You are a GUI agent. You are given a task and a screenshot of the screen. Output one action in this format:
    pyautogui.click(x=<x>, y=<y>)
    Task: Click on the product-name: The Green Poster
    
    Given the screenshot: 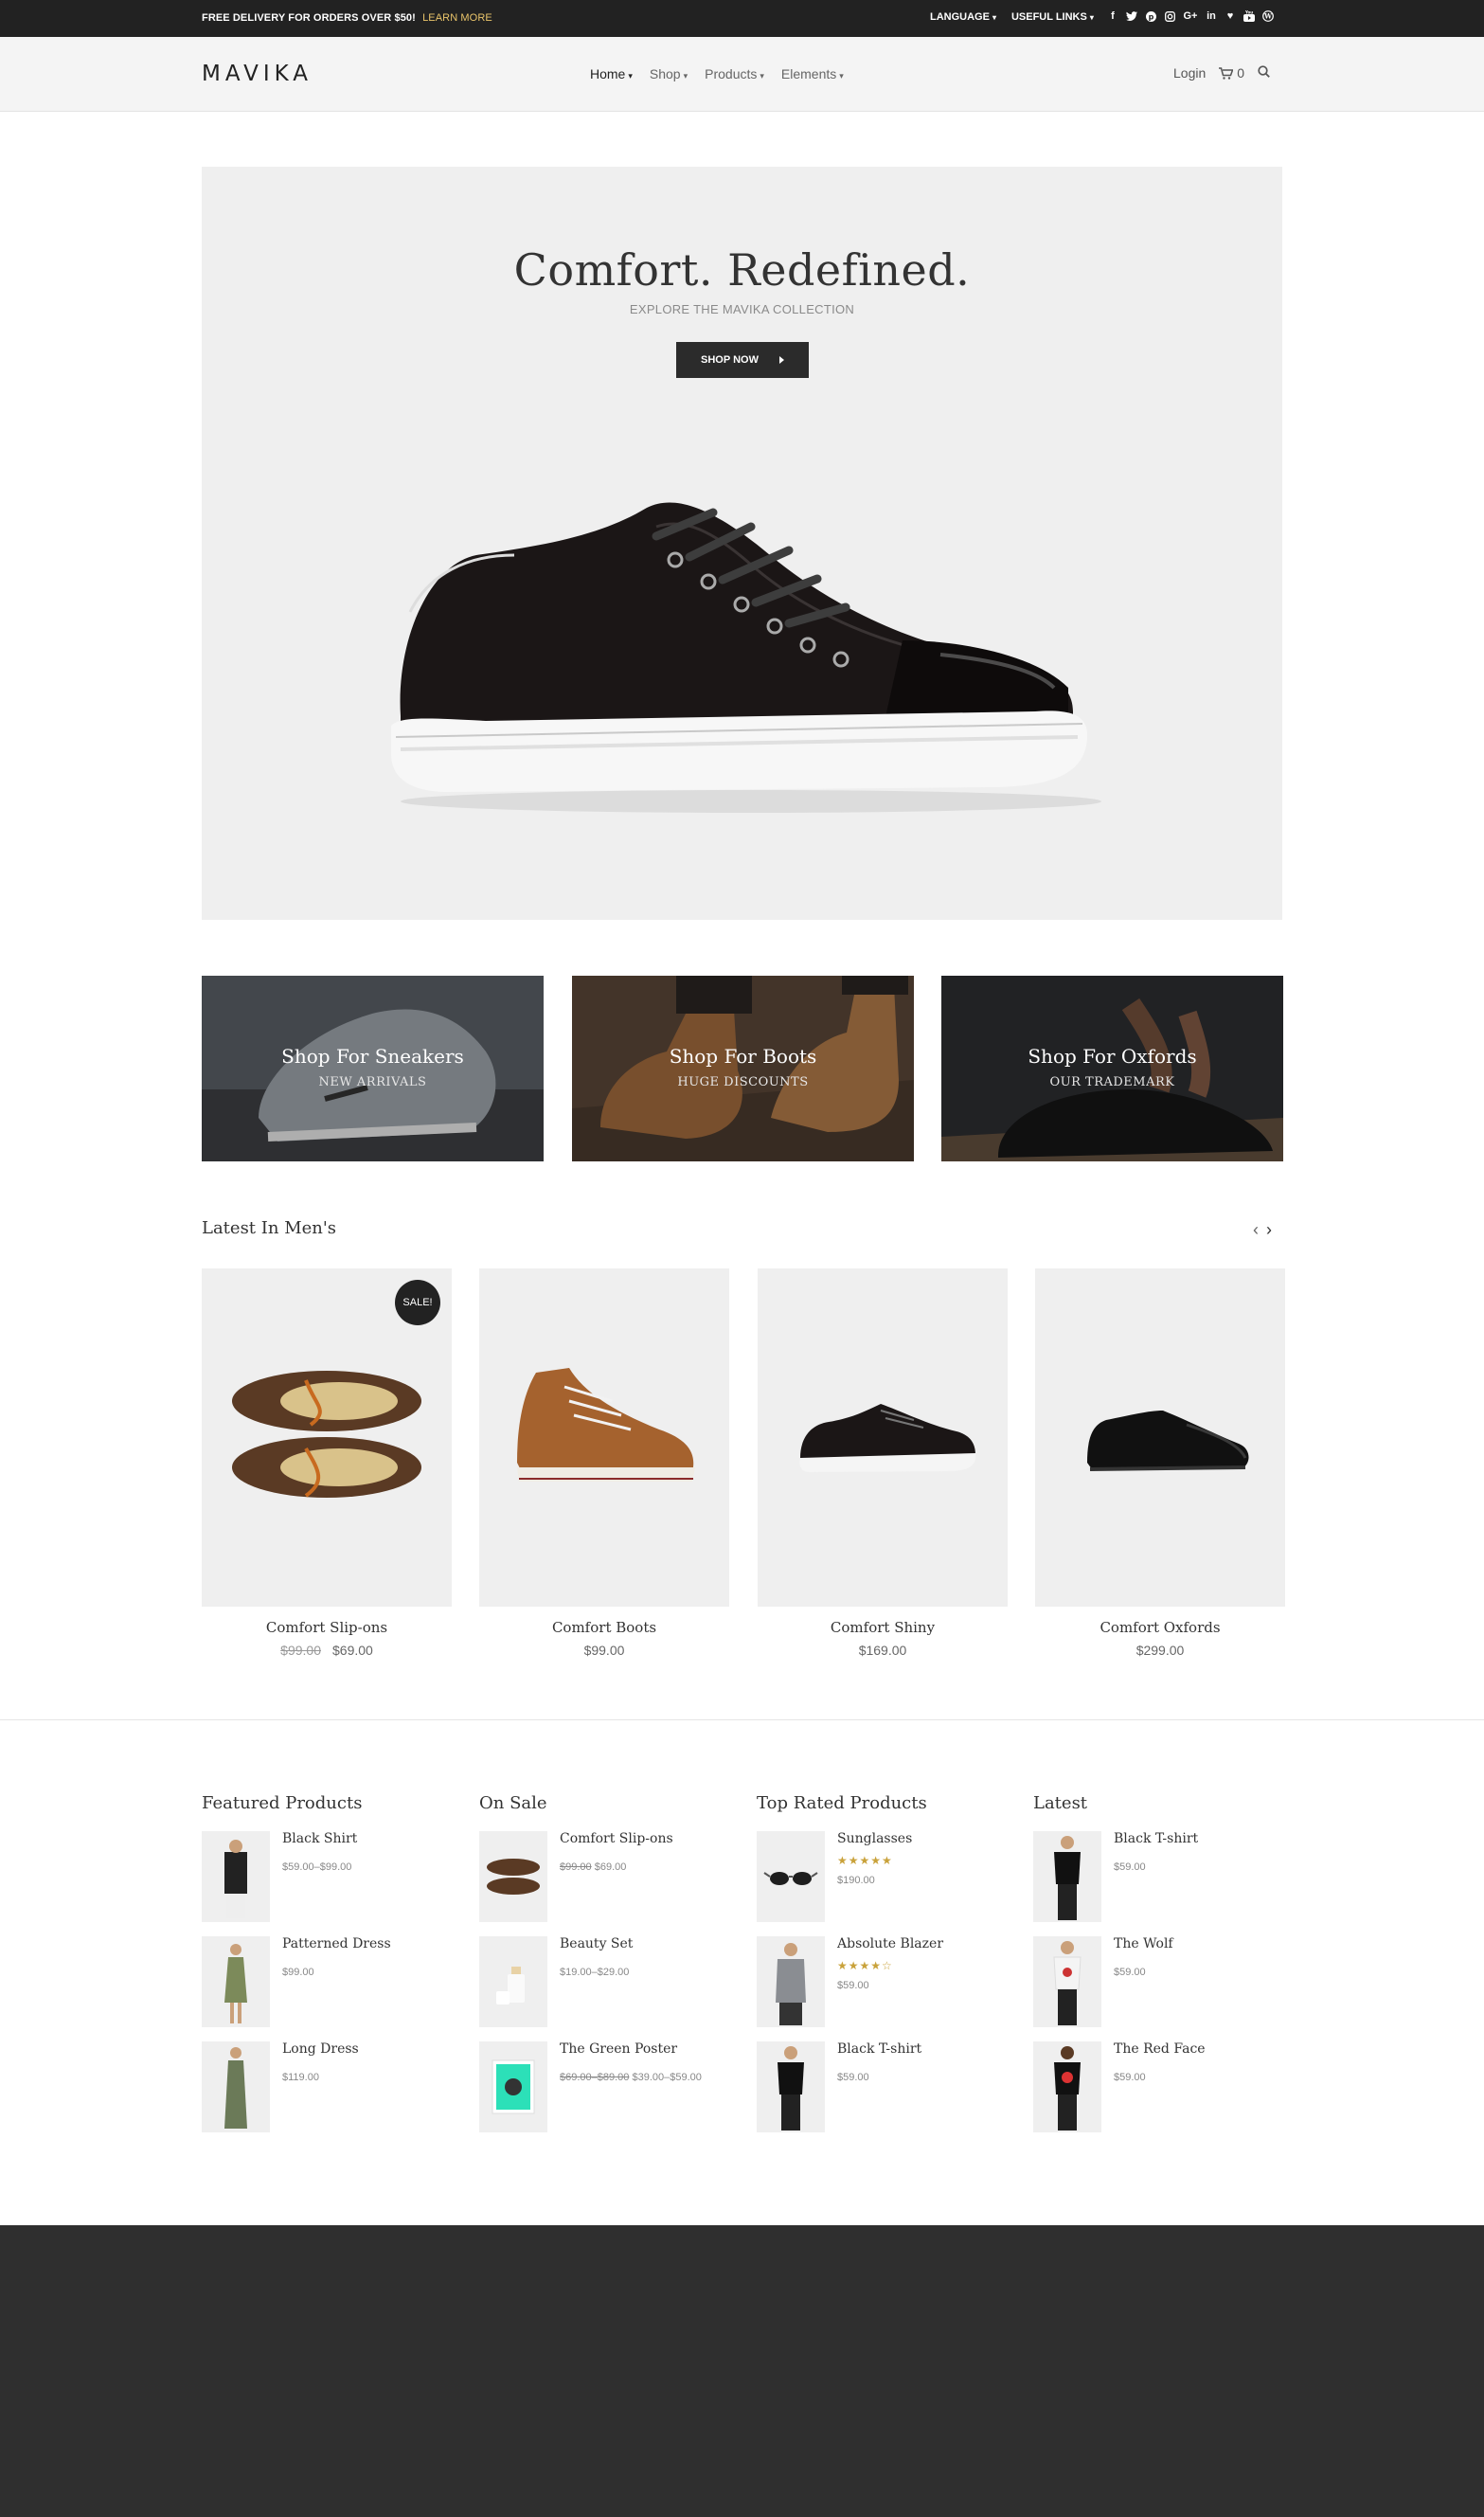 What is the action you would take?
    pyautogui.click(x=618, y=2049)
    